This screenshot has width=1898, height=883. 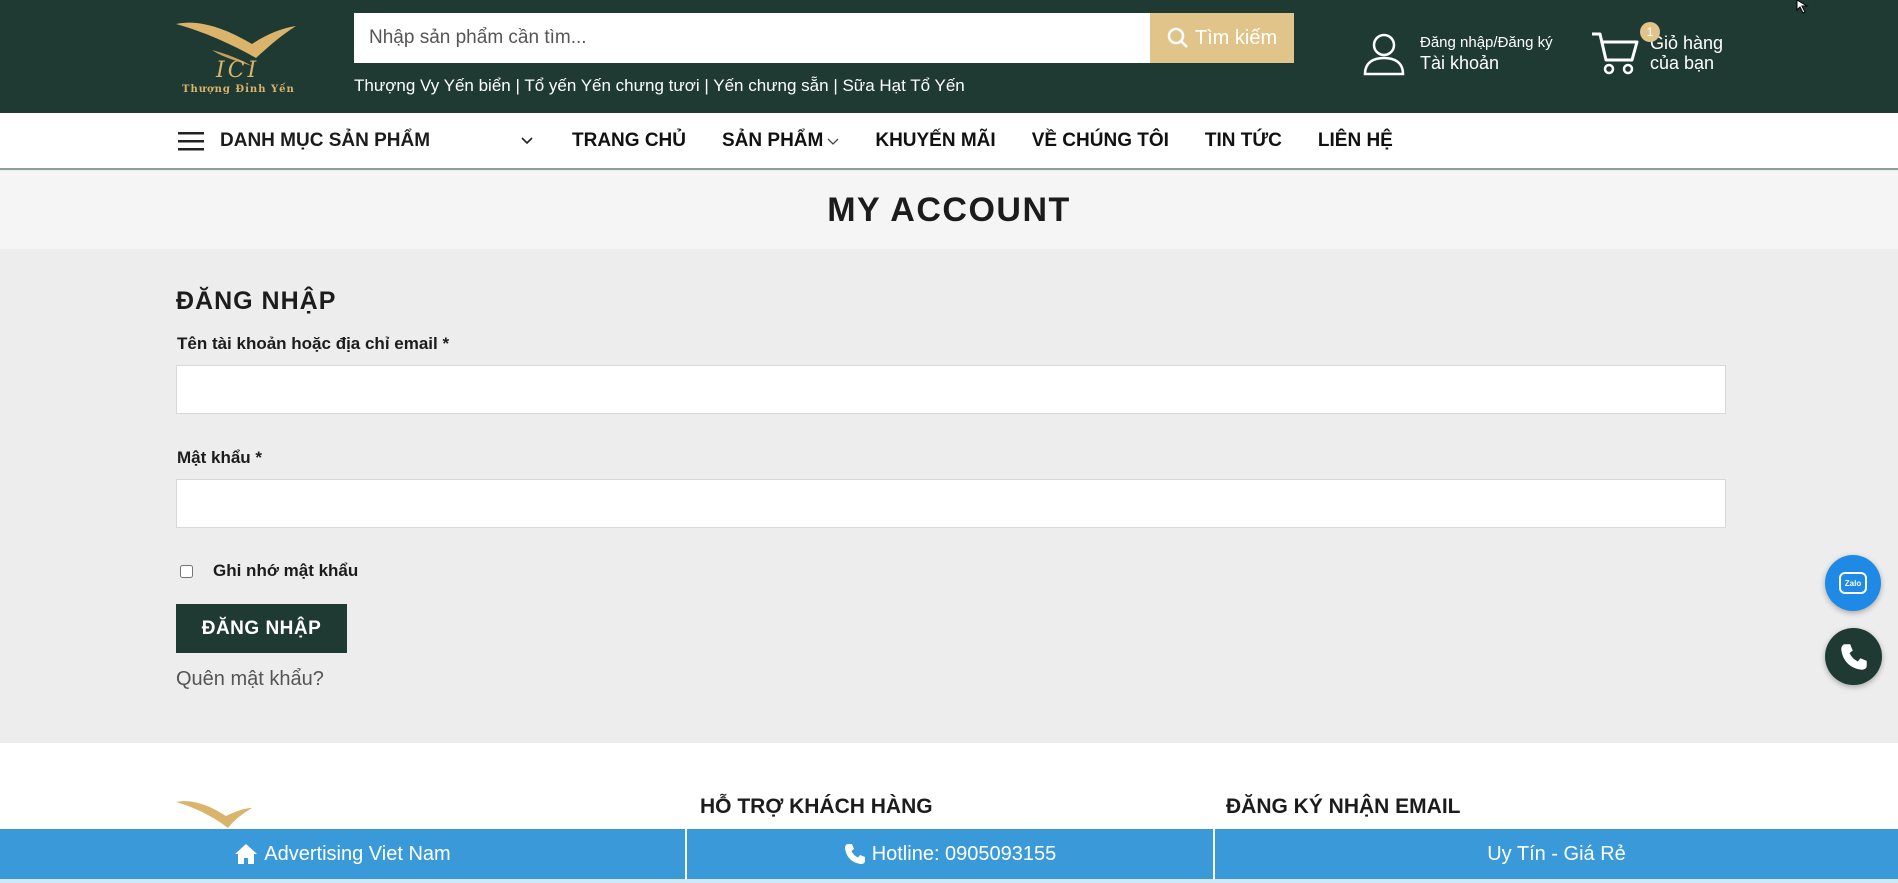 What do you see at coordinates (773, 140) in the screenshot?
I see `nav-item-products-label: SẢN PHẨM` at bounding box center [773, 140].